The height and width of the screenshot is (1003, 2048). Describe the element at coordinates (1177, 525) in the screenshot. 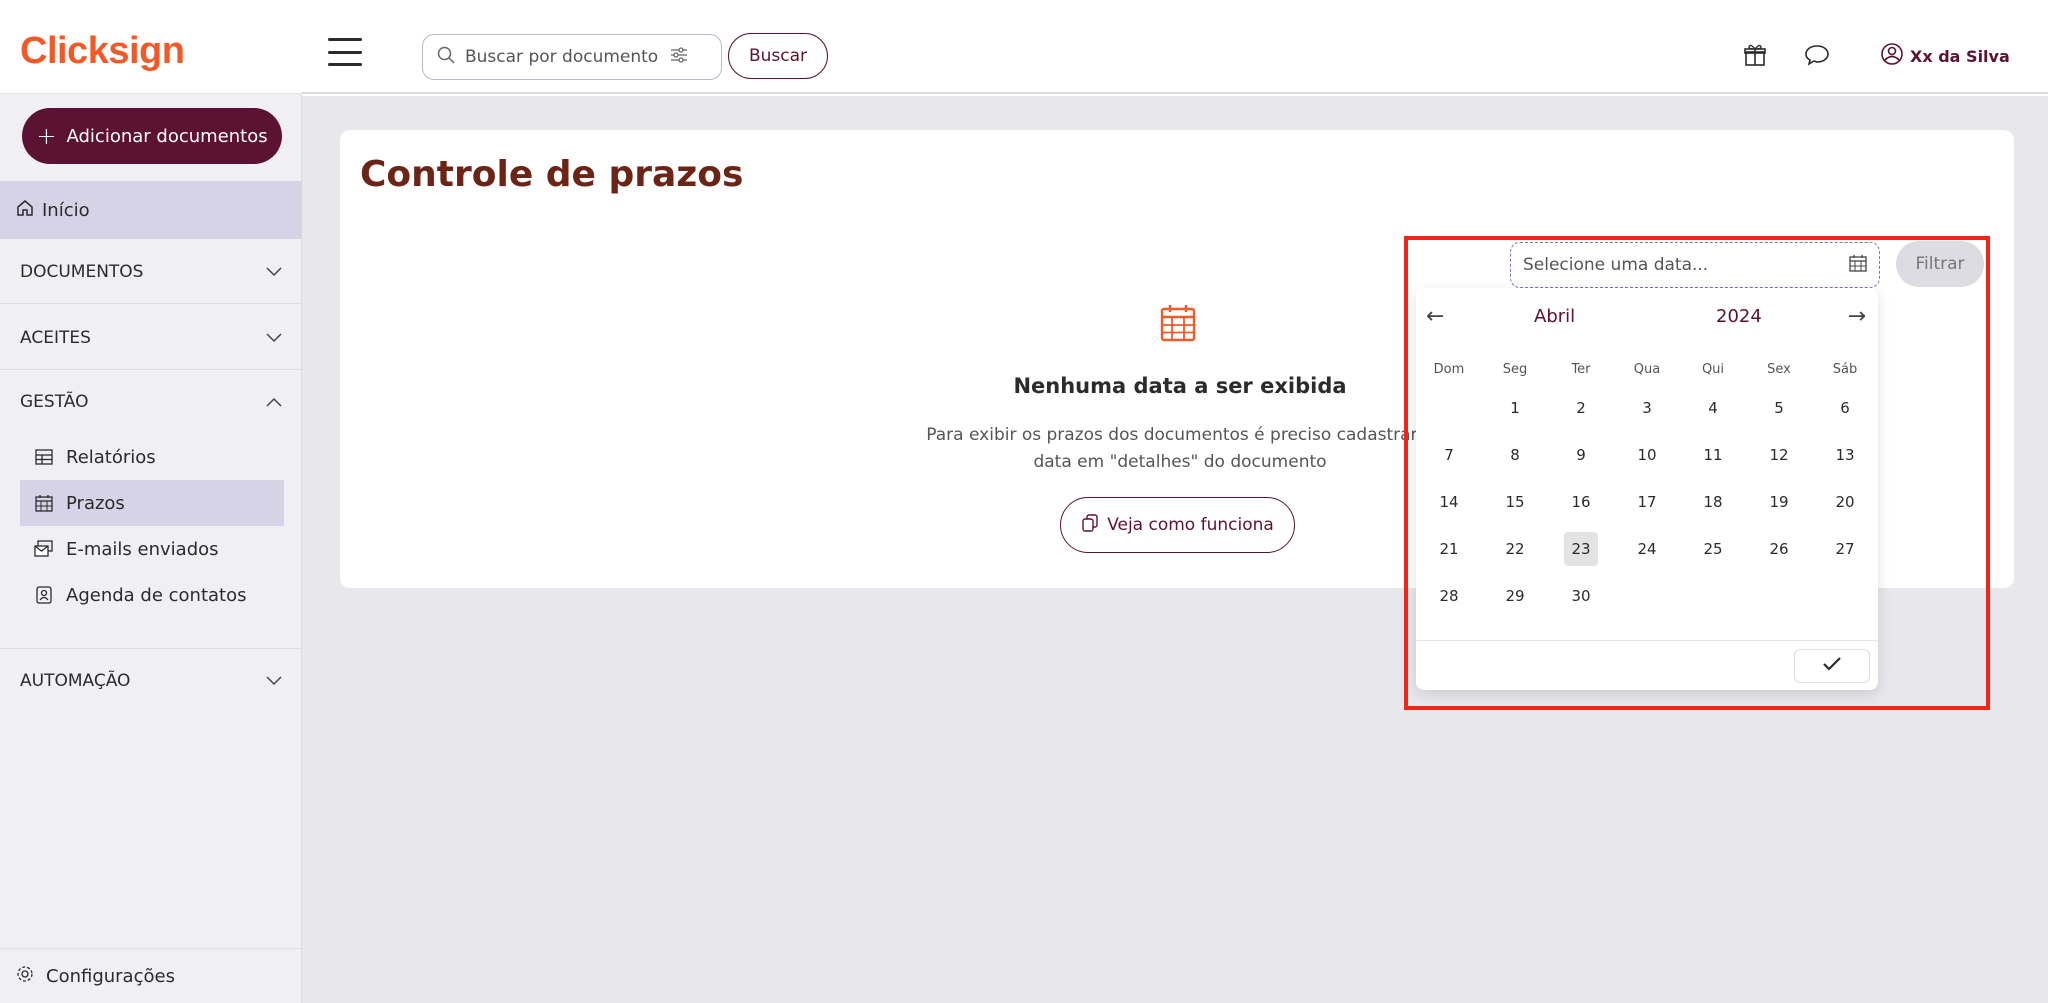

I see `help-button: Veja como funciona` at that location.